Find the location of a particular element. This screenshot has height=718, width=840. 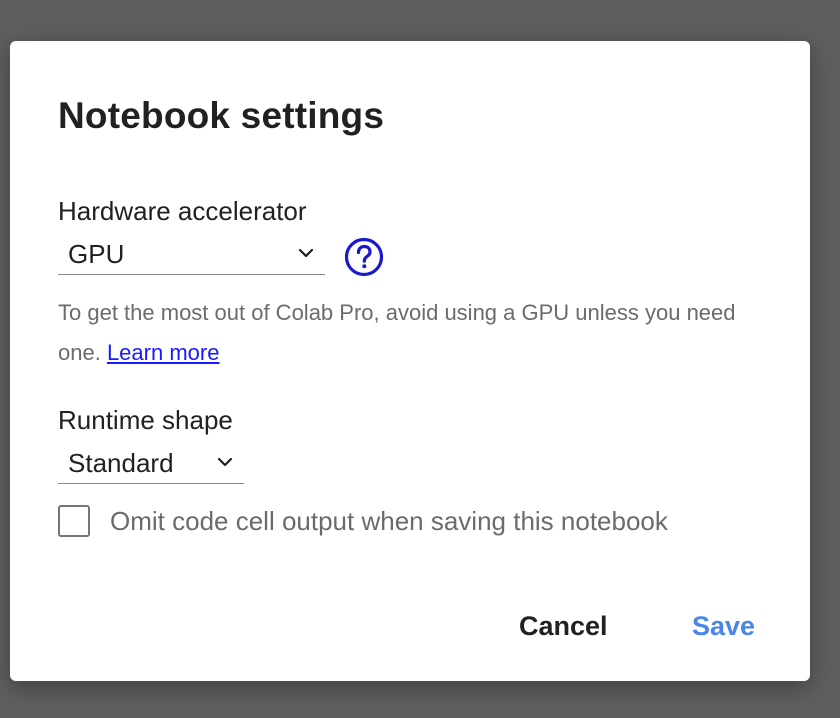

hardware-accelerator-label: Hardware accelerator is located at coordinates (182, 211).